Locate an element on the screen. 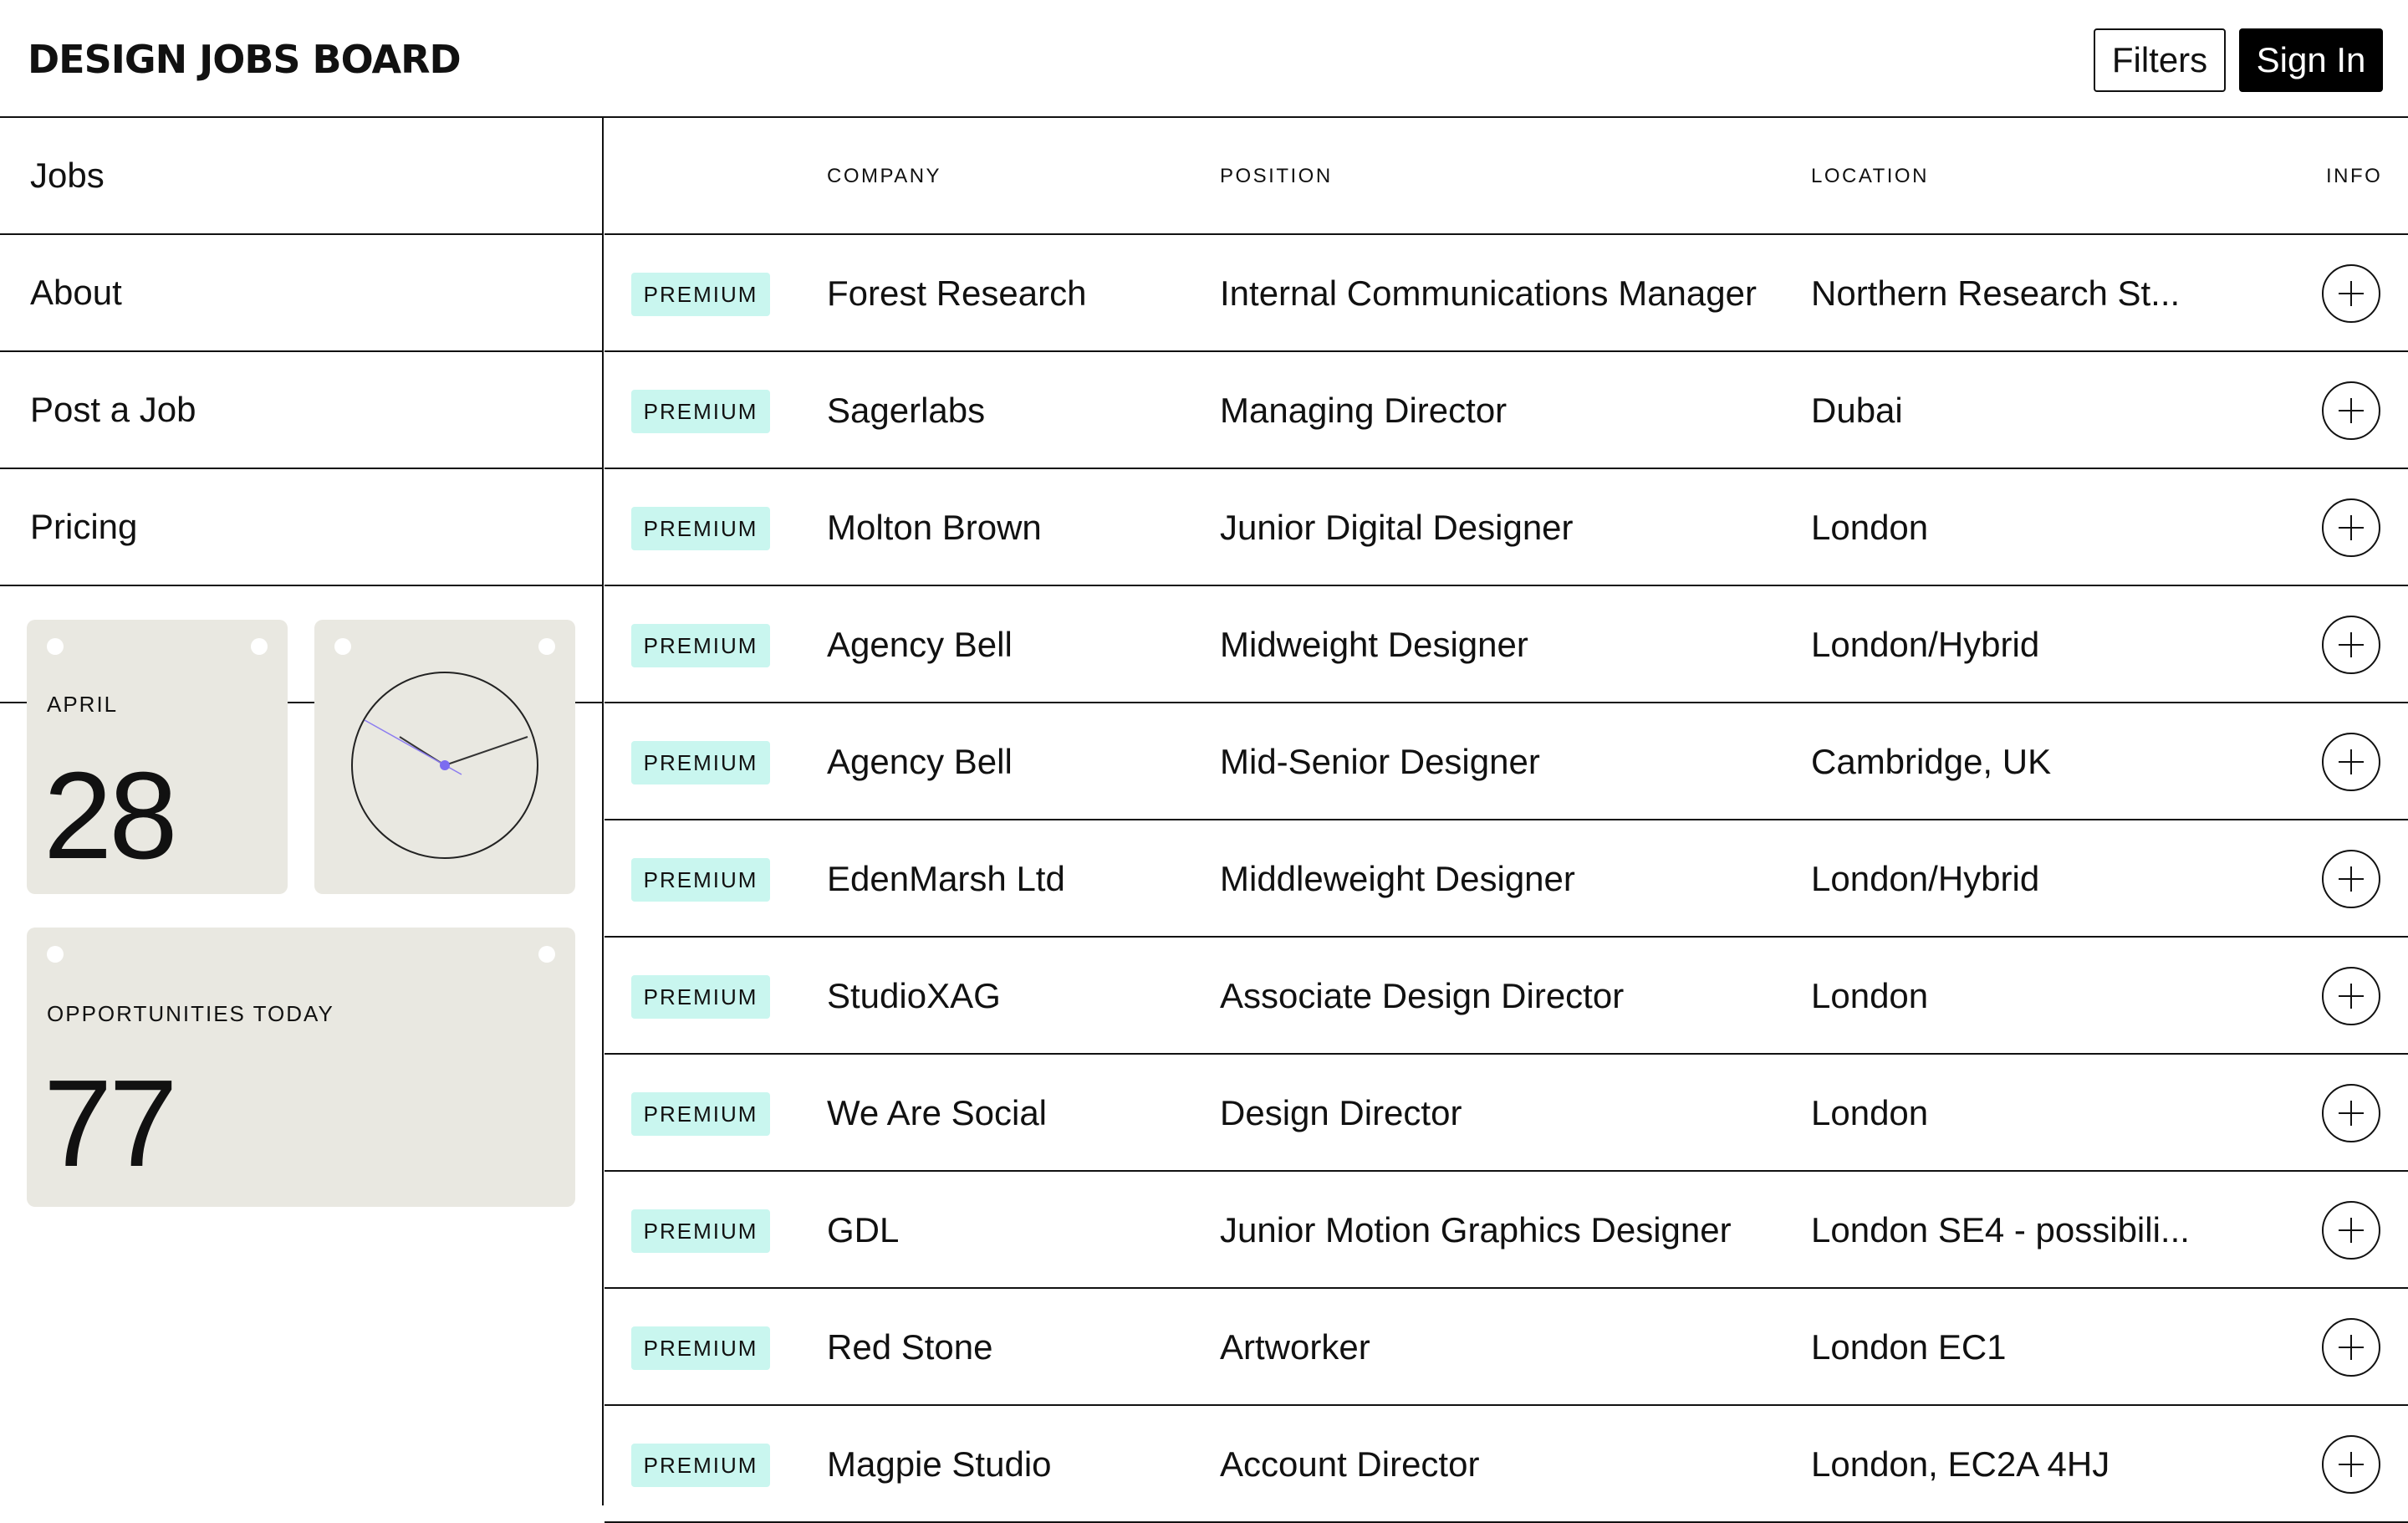 The image size is (2408, 1523). header-location: LOCATION is located at coordinates (1870, 176).